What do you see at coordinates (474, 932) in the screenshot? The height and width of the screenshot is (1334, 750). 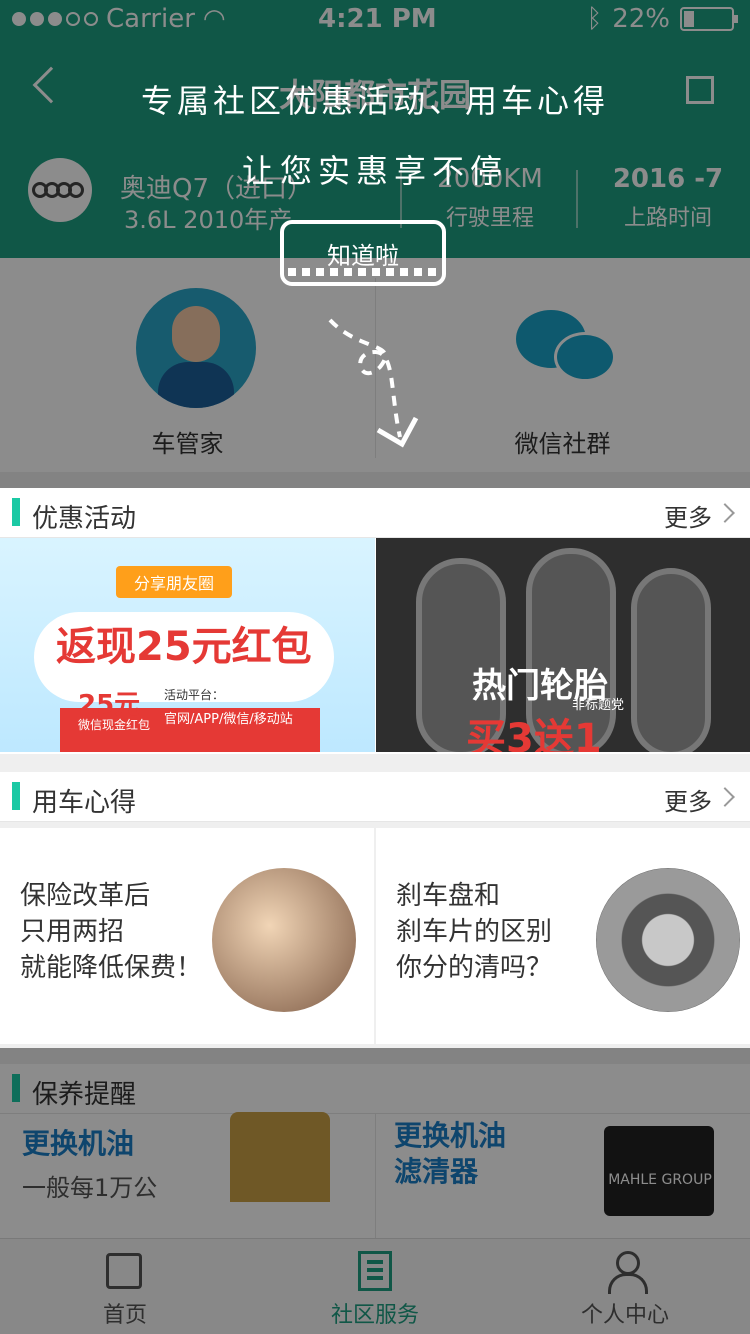 I see `experience-title: 刹车盘和 刹车片的区别 你分的清吗？` at bounding box center [474, 932].